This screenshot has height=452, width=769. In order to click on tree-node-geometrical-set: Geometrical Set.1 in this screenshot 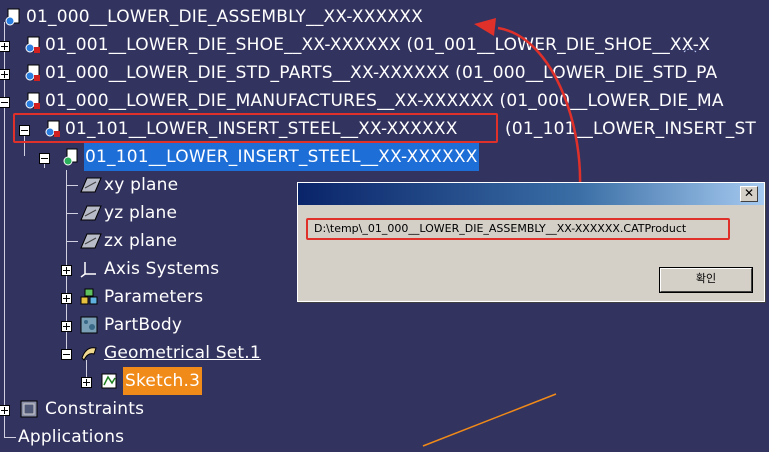, I will do `click(140, 353)`.